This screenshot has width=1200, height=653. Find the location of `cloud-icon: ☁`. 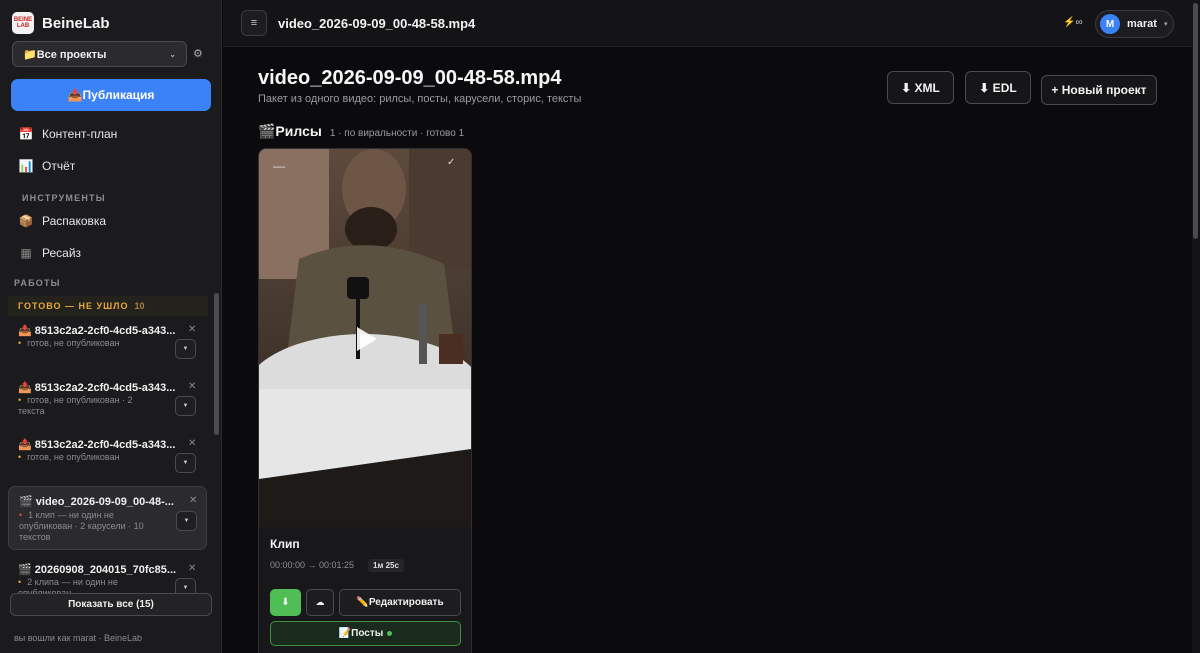

cloud-icon: ☁ is located at coordinates (320, 602).